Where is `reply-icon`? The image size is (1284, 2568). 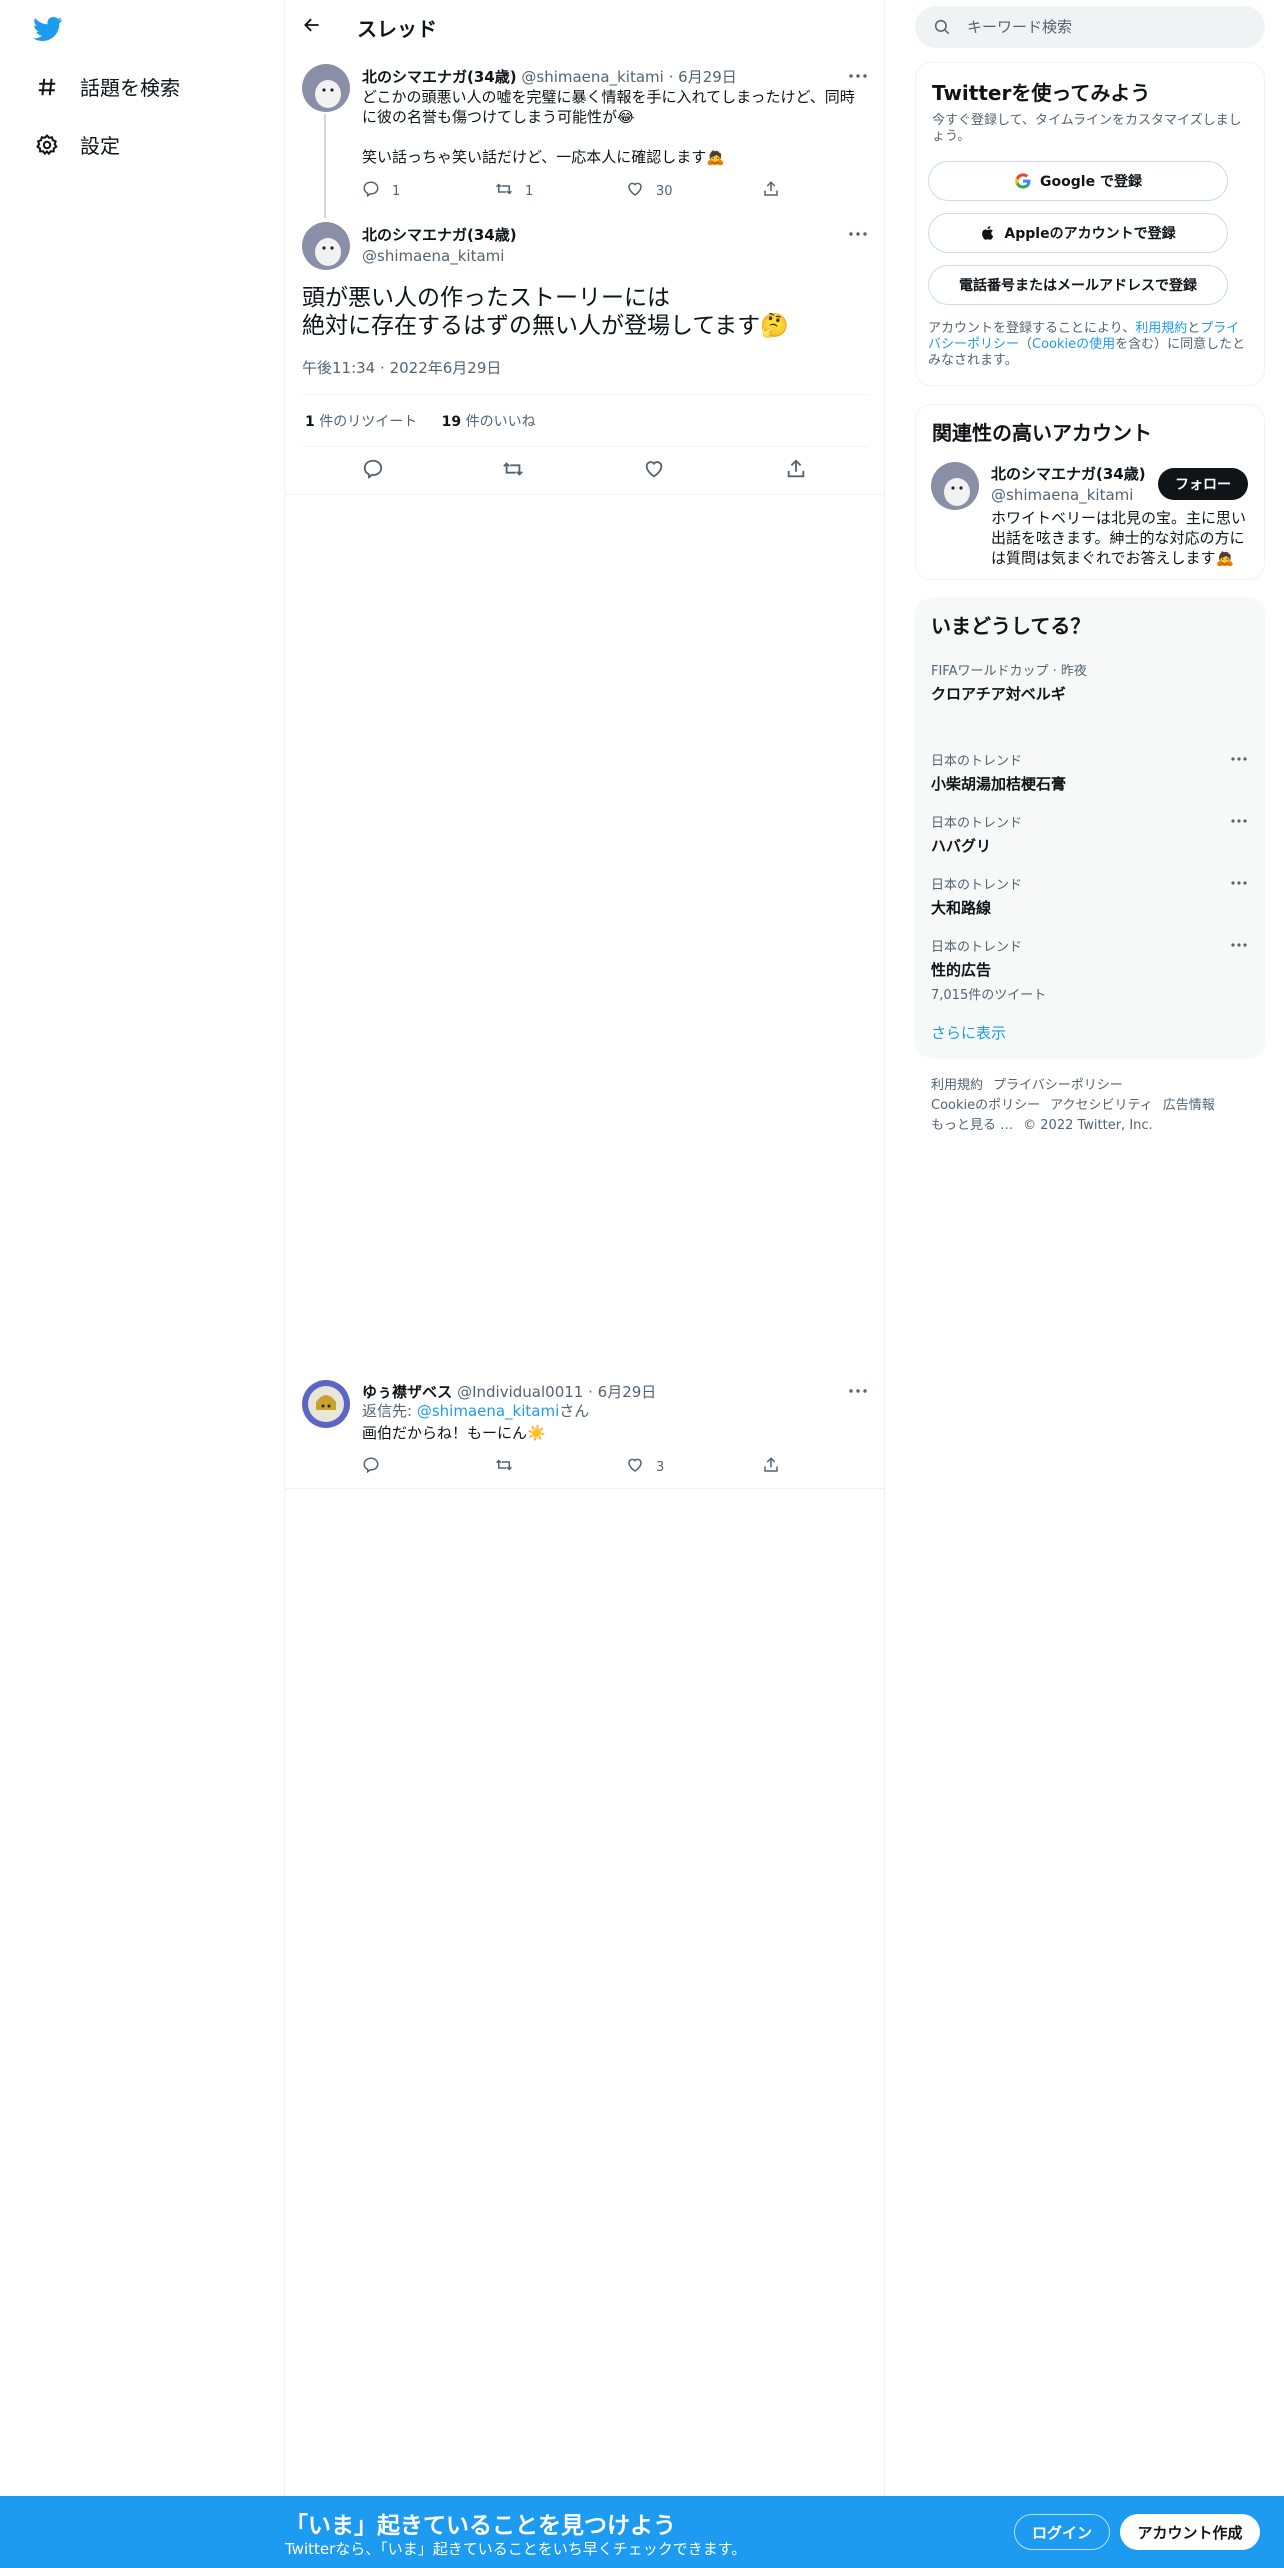
reply-icon is located at coordinates (373, 471).